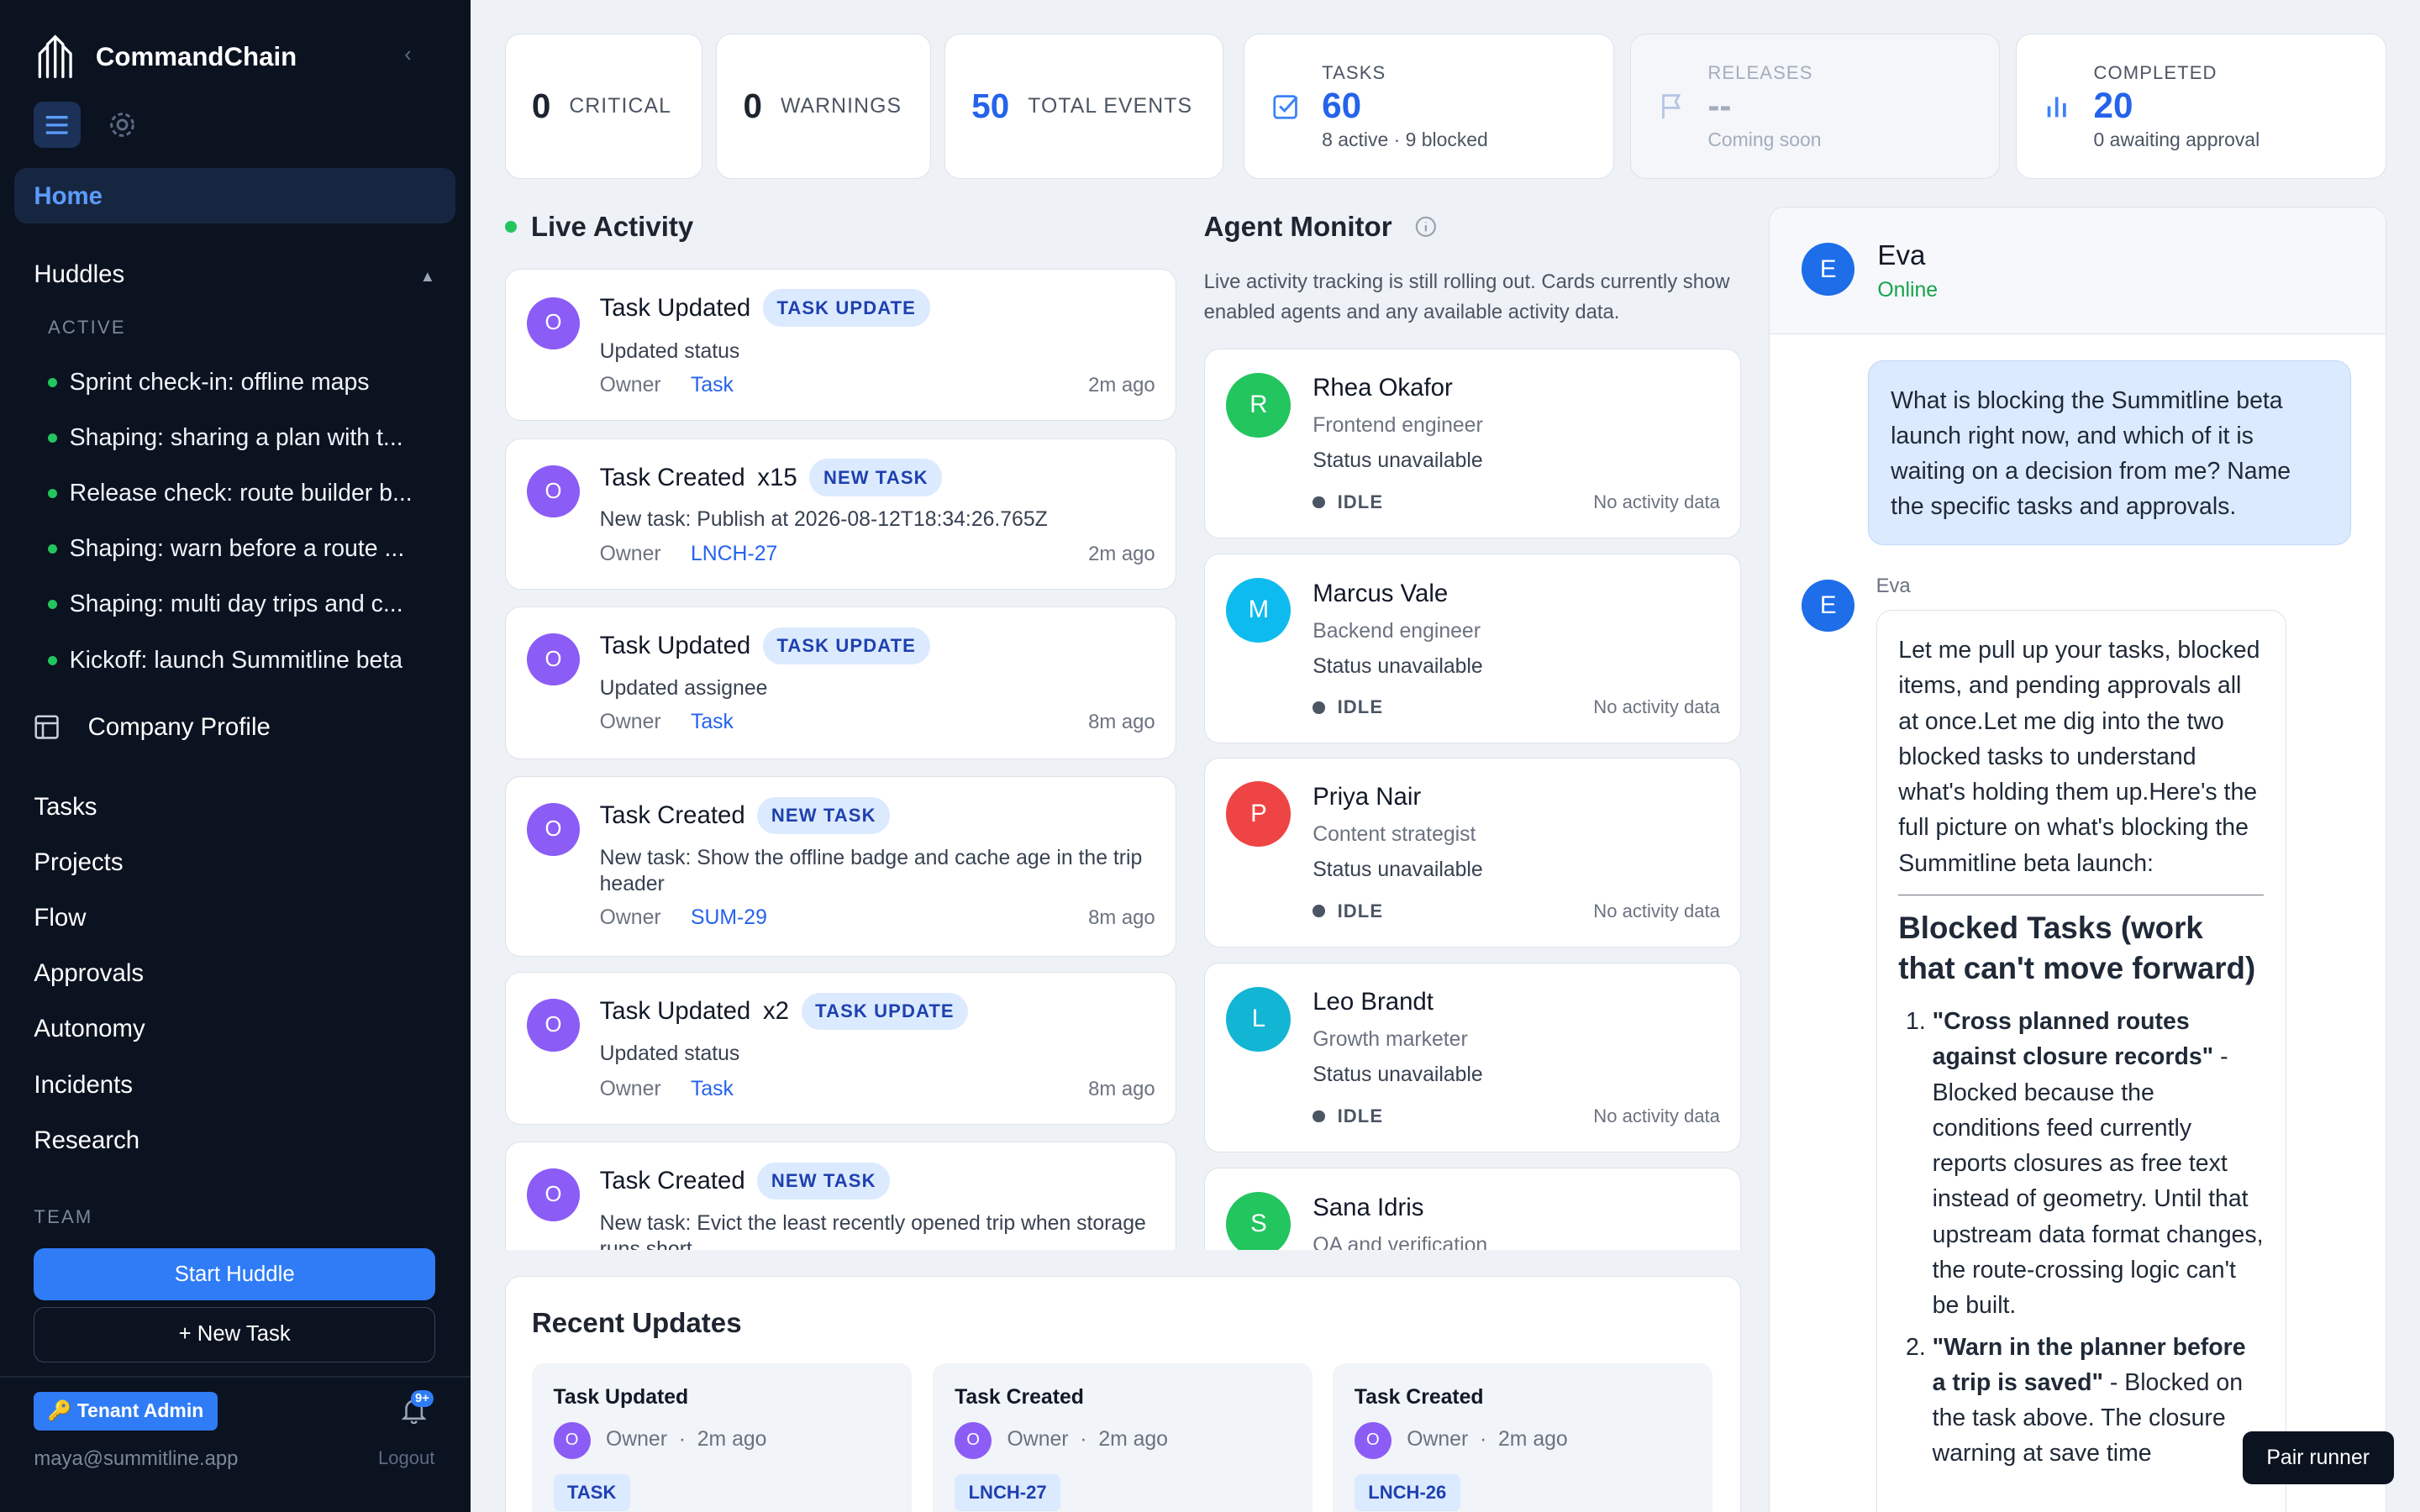 This screenshot has height=1512, width=2420. Describe the element at coordinates (242, 660) in the screenshot. I see `huddle-item: Kickoff: launch Summitline beta` at that location.